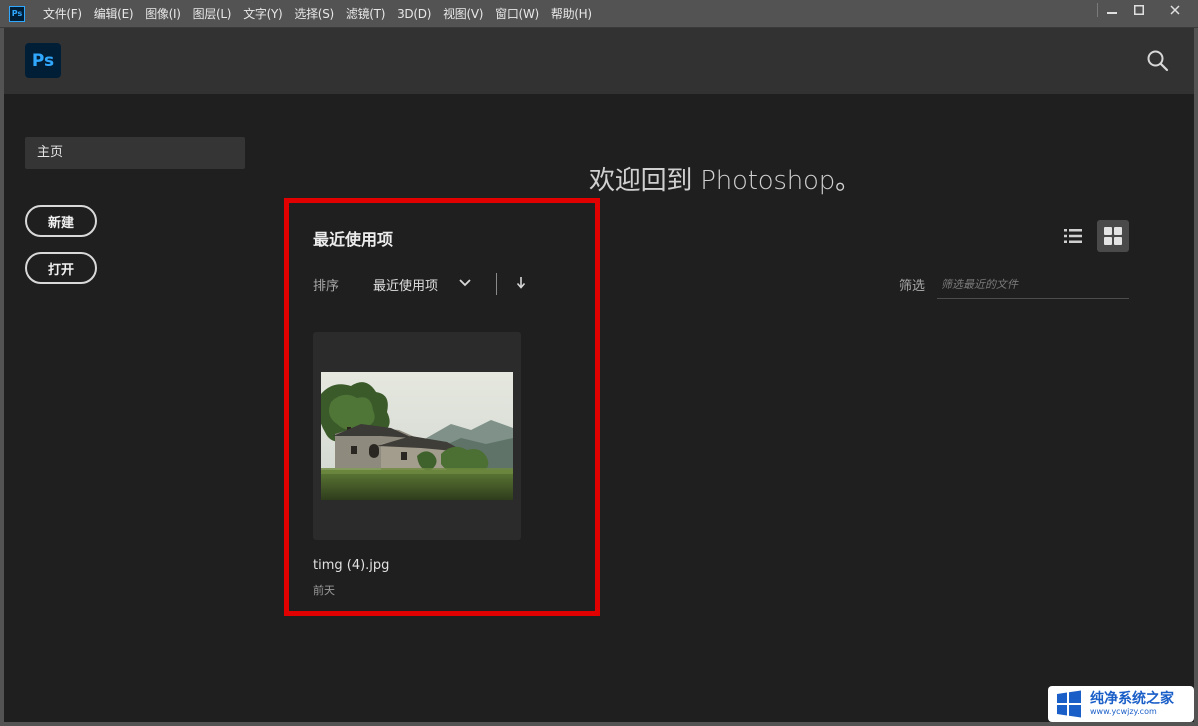 The image size is (1198, 726). What do you see at coordinates (1069, 704) in the screenshot?
I see `windows-logo-icon` at bounding box center [1069, 704].